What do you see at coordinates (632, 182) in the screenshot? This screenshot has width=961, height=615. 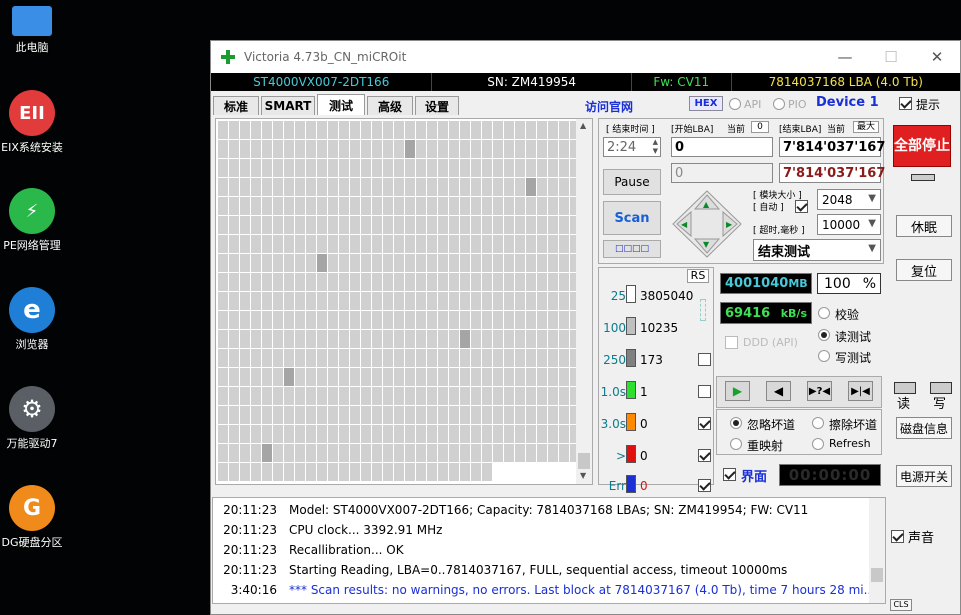 I see `pause-button: Pause` at bounding box center [632, 182].